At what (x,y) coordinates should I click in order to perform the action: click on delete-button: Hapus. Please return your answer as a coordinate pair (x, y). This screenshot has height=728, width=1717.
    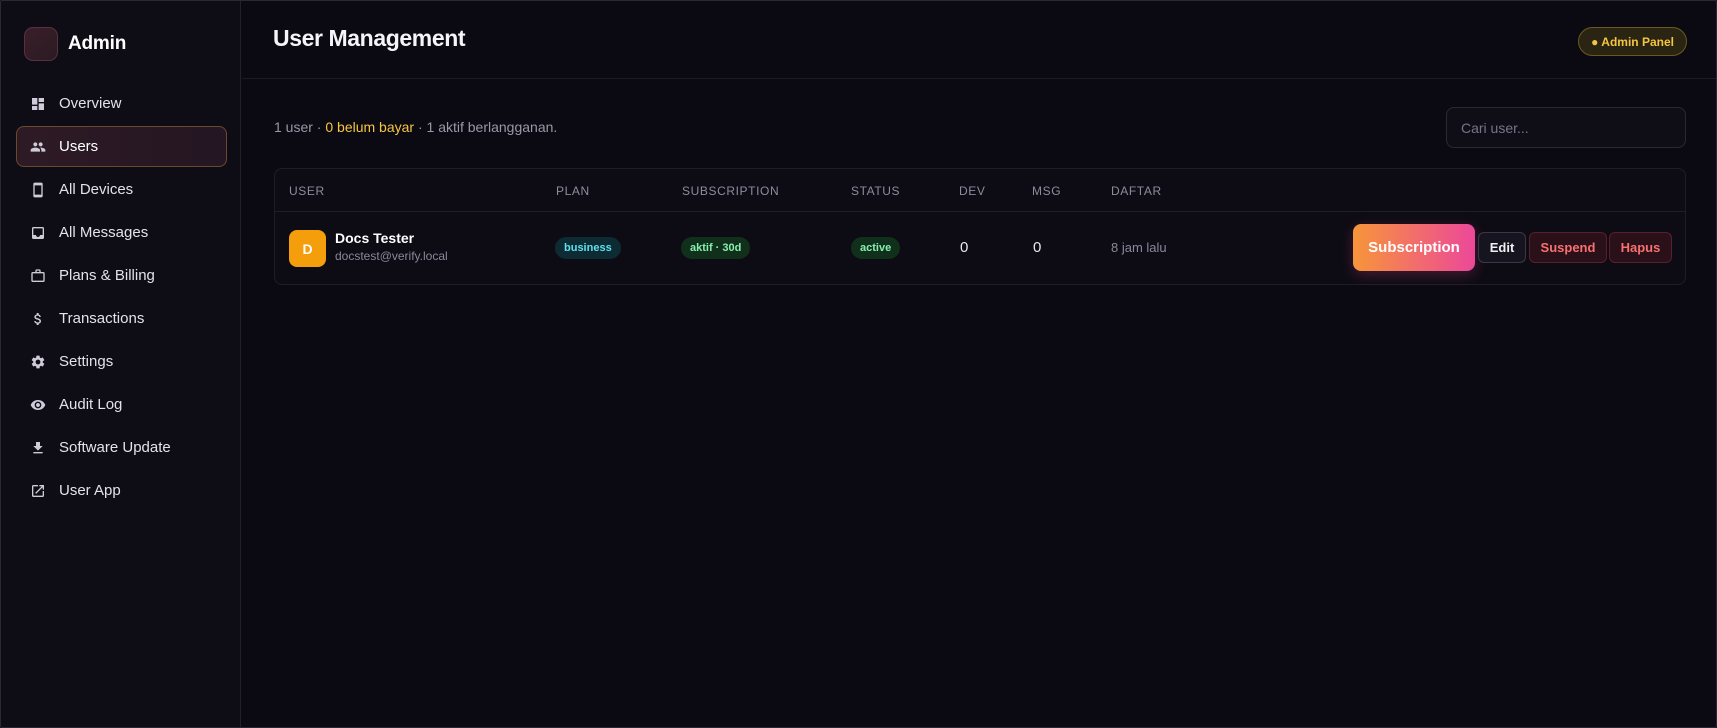
    Looking at the image, I should click on (1640, 247).